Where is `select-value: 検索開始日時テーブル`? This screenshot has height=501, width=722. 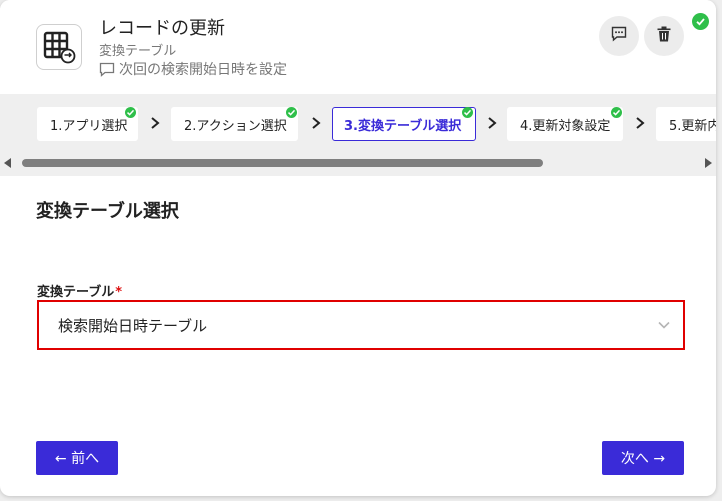 select-value: 検索開始日時テーブル is located at coordinates (133, 325).